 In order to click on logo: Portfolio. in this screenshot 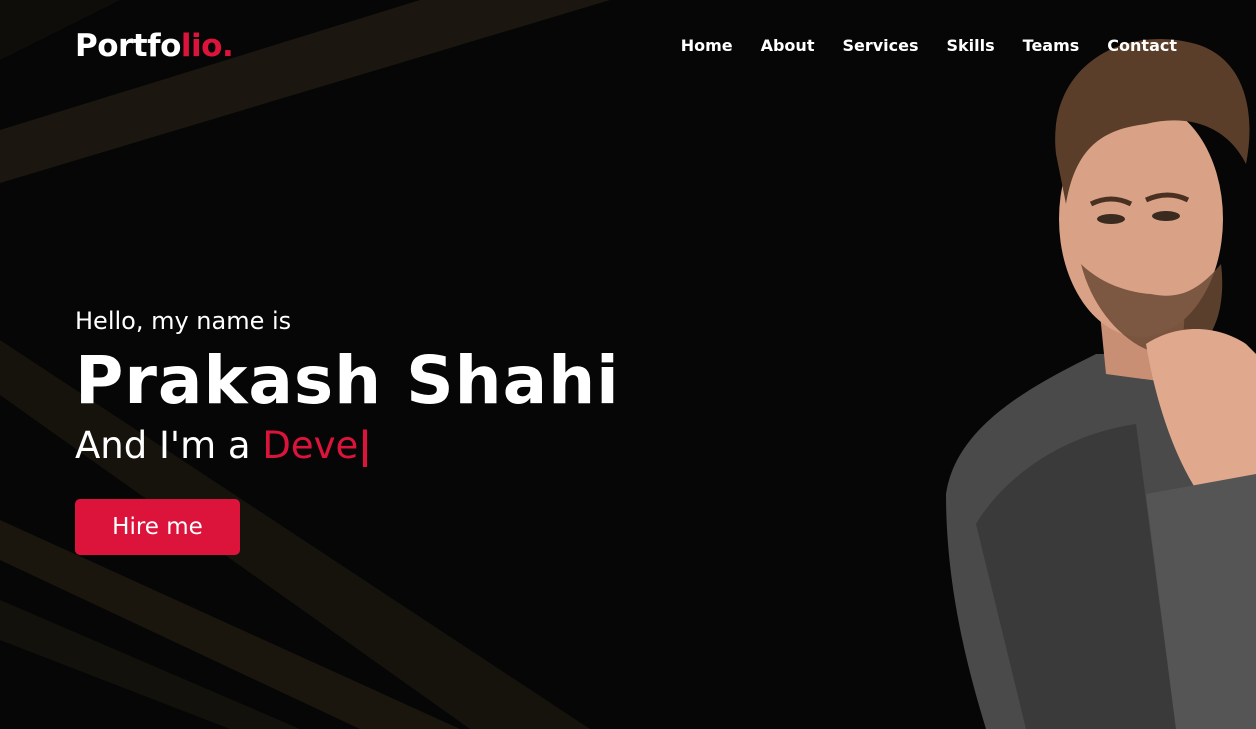, I will do `click(154, 46)`.